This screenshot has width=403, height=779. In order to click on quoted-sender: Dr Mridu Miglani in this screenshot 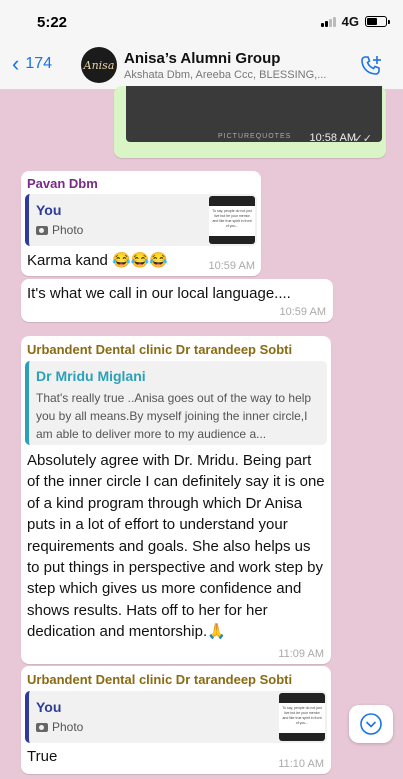, I will do `click(91, 376)`.